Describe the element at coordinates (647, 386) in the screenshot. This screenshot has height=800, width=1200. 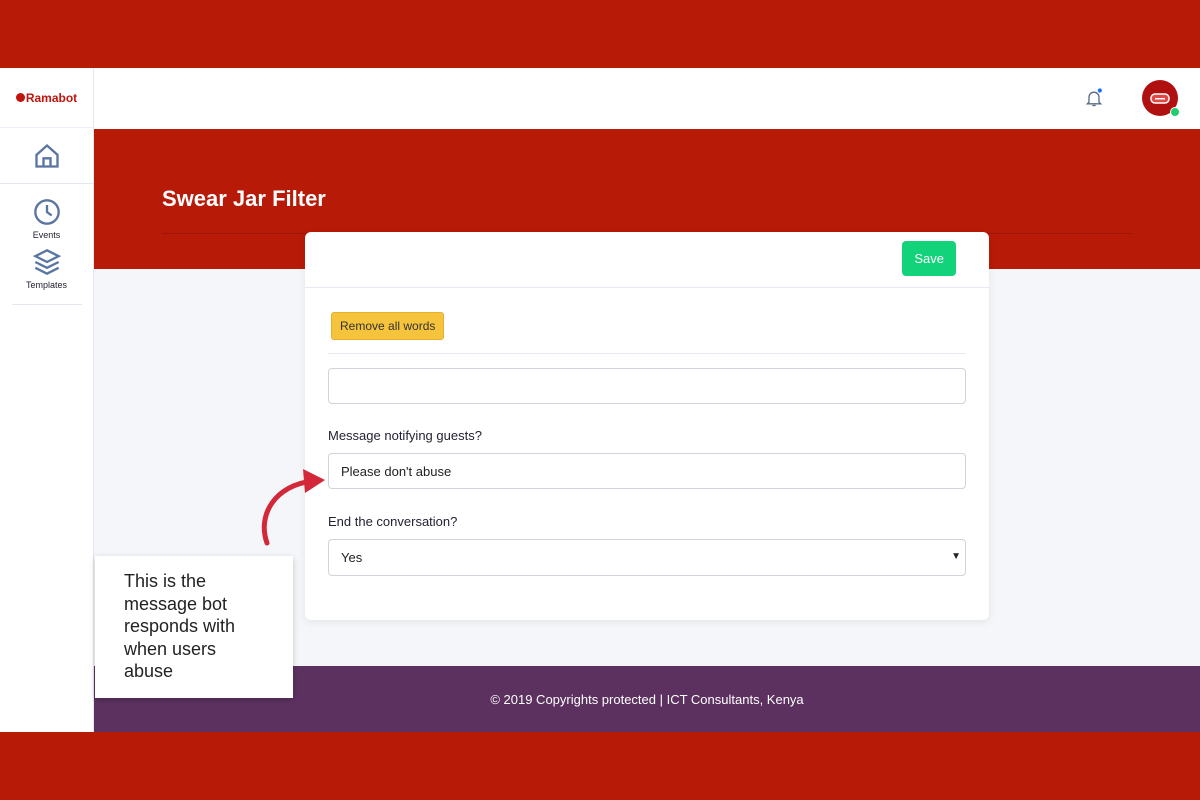
I see `word-input` at that location.